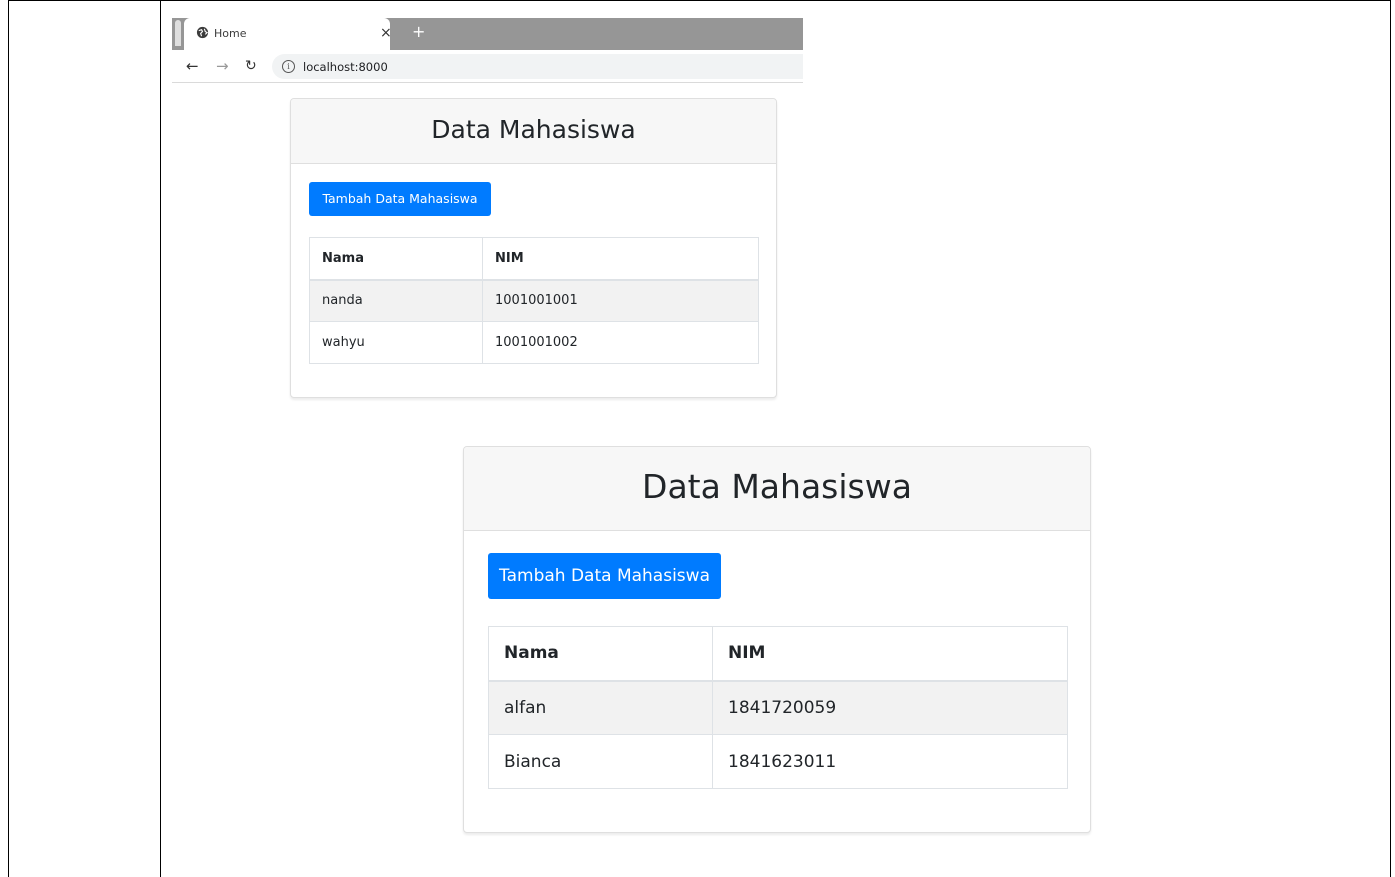 Image resolution: width=1395 pixels, height=877 pixels. I want to click on column-divider, so click(160, 438).